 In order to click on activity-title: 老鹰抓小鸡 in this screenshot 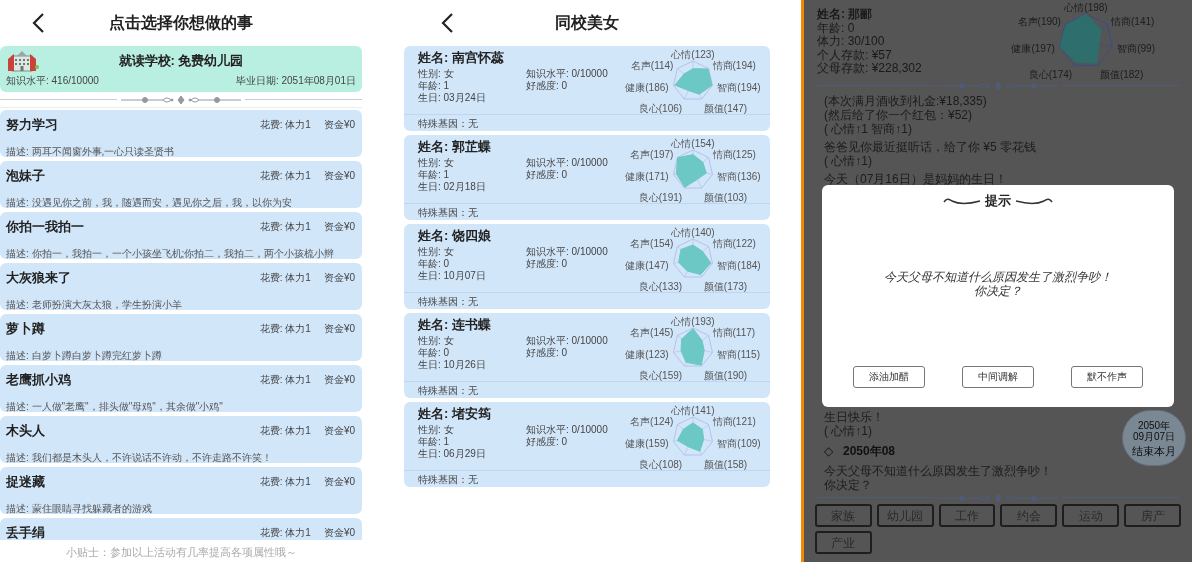, I will do `click(39, 380)`.